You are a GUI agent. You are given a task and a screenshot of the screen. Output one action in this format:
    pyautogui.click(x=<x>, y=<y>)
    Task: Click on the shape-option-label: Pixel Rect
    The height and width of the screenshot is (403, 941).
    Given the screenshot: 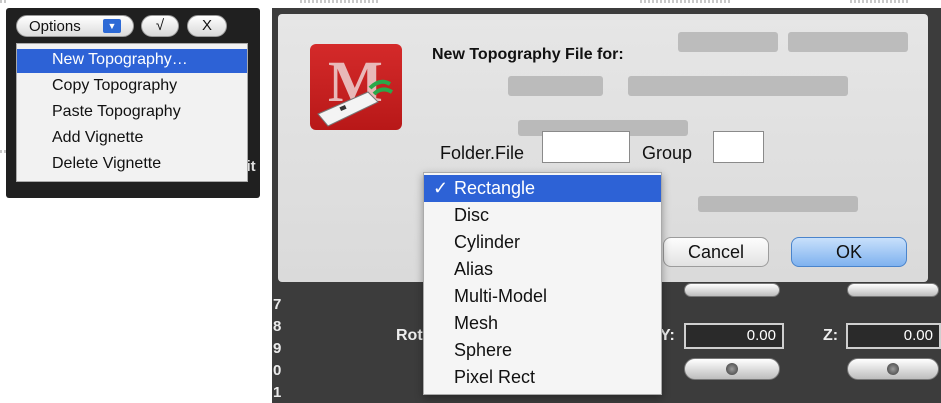 What is the action you would take?
    pyautogui.click(x=495, y=377)
    